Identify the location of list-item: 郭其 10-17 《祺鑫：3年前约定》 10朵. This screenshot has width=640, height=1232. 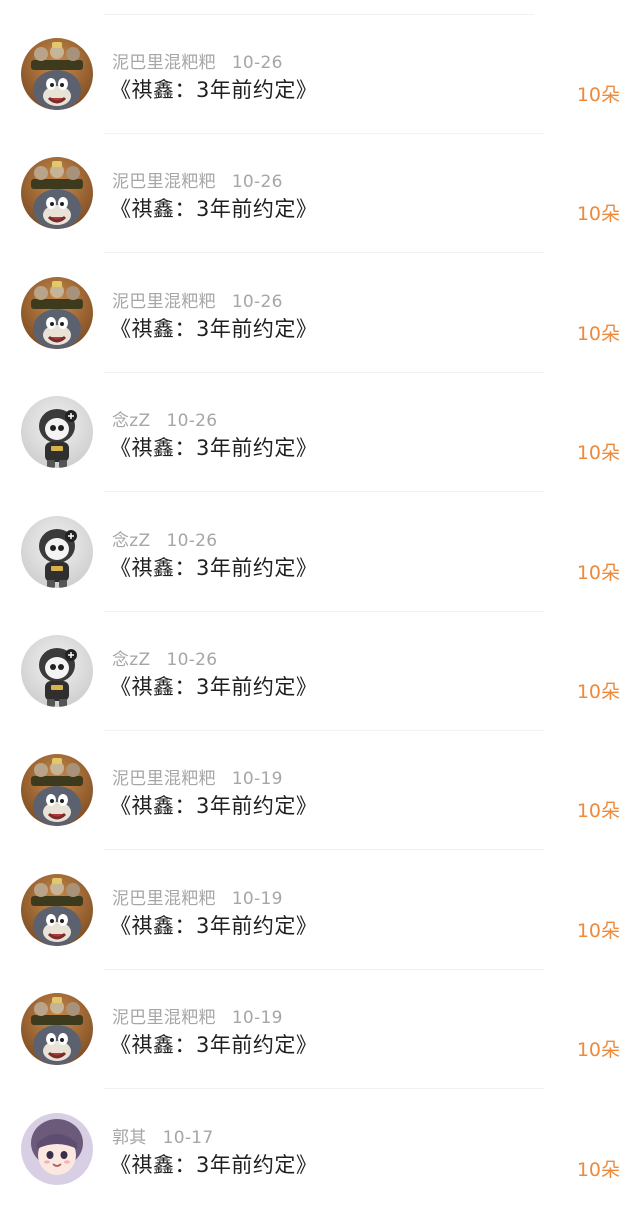
(320, 1172).